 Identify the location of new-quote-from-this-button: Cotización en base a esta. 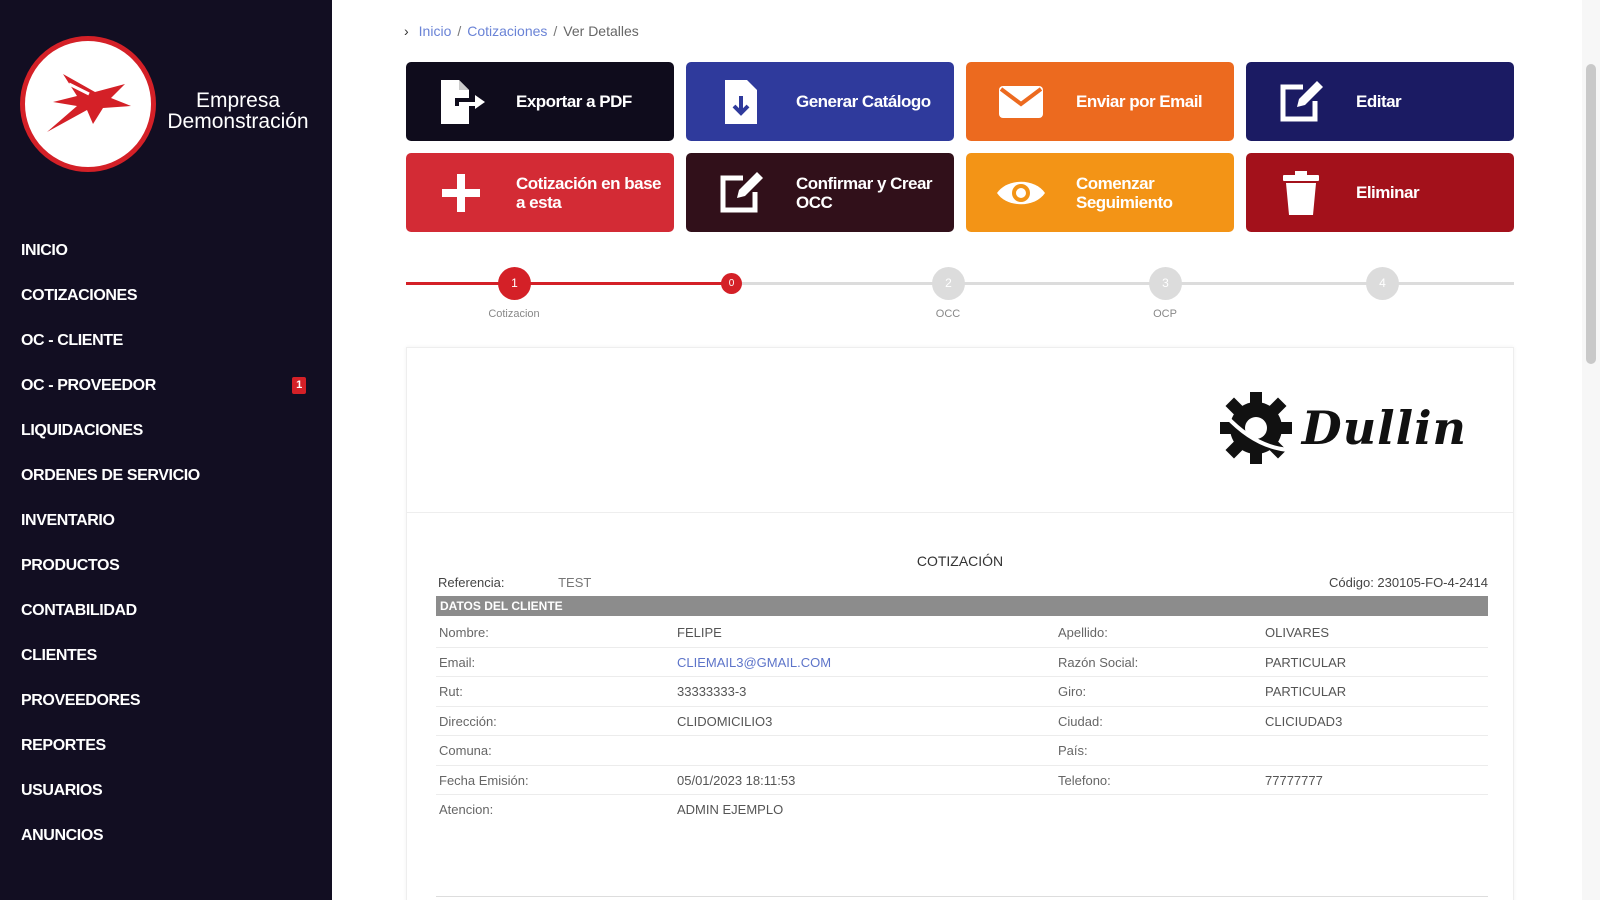
(540, 192).